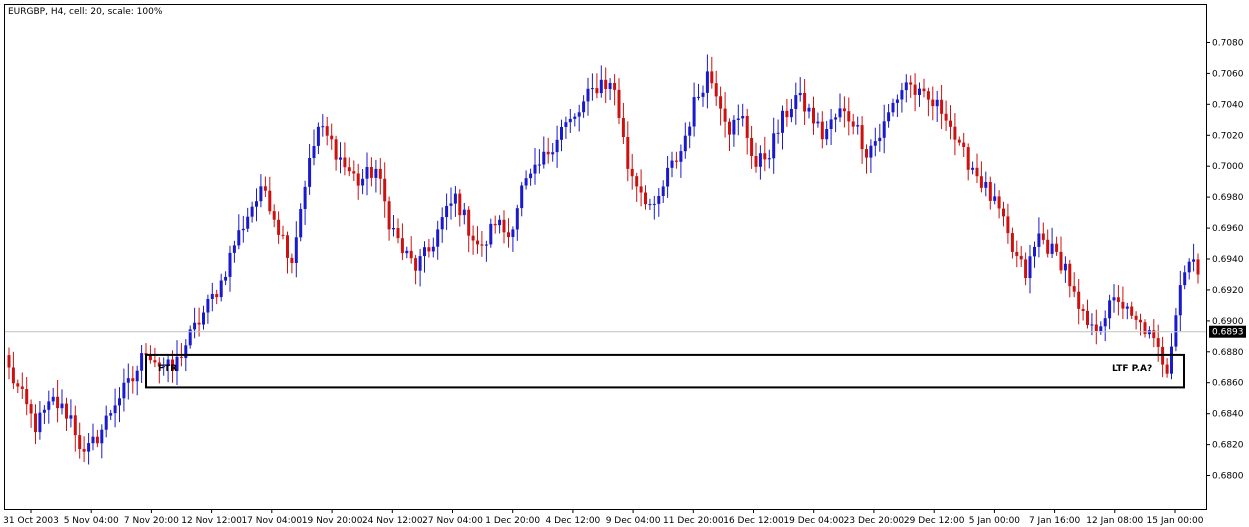 The image size is (1249, 527). What do you see at coordinates (1228, 44) in the screenshot?
I see `y-tick-label: 0.7080` at bounding box center [1228, 44].